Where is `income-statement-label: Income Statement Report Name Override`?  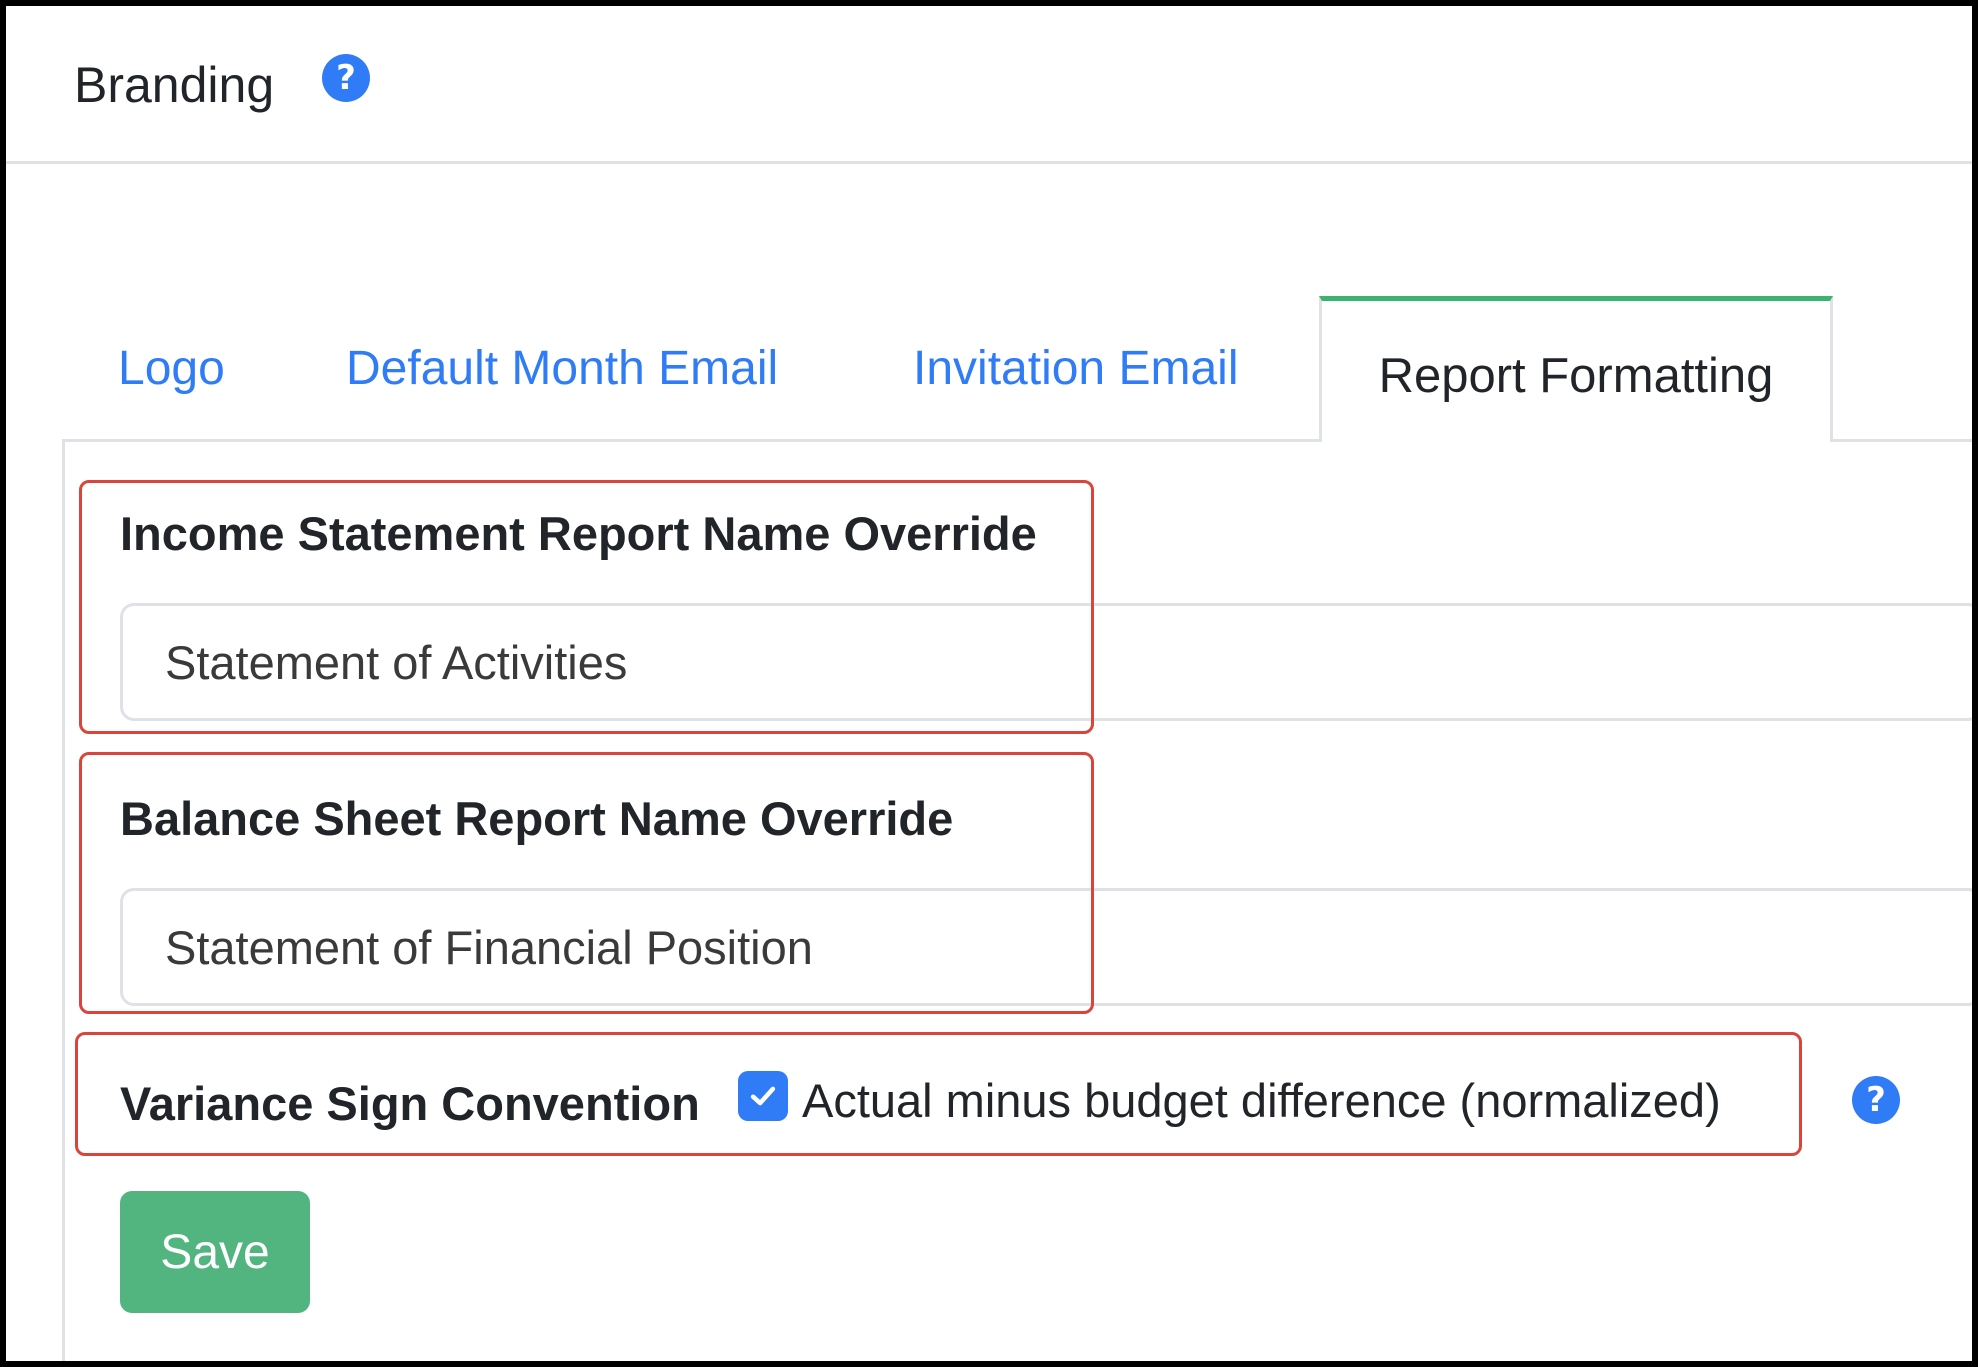 income-statement-label: Income Statement Report Name Override is located at coordinates (578, 533).